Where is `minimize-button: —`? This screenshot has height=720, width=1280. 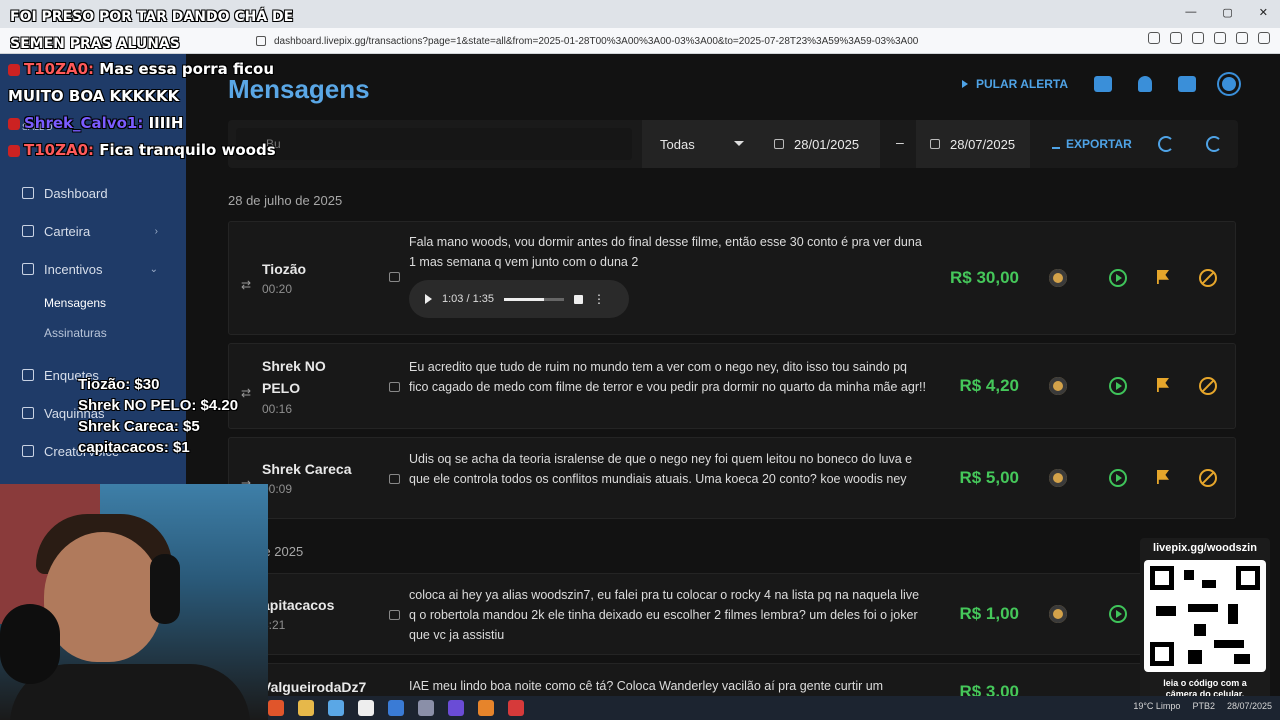 minimize-button: — is located at coordinates (1190, 12).